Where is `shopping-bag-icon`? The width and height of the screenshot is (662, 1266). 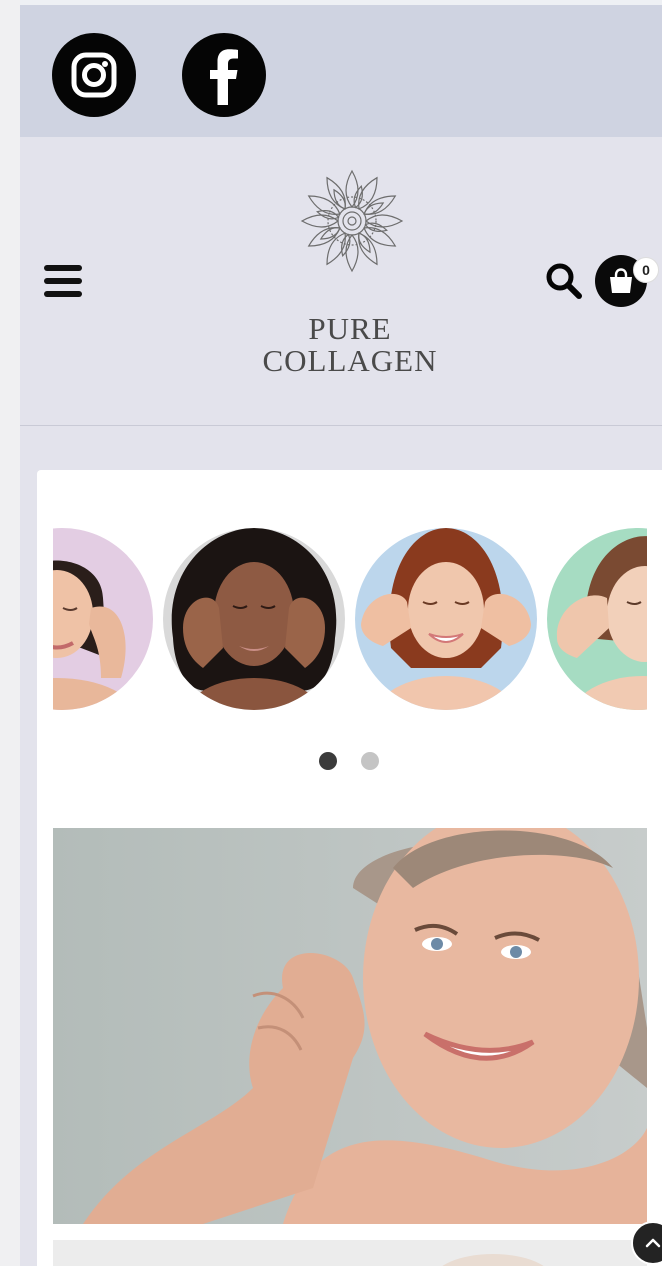 shopping-bag-icon is located at coordinates (621, 280).